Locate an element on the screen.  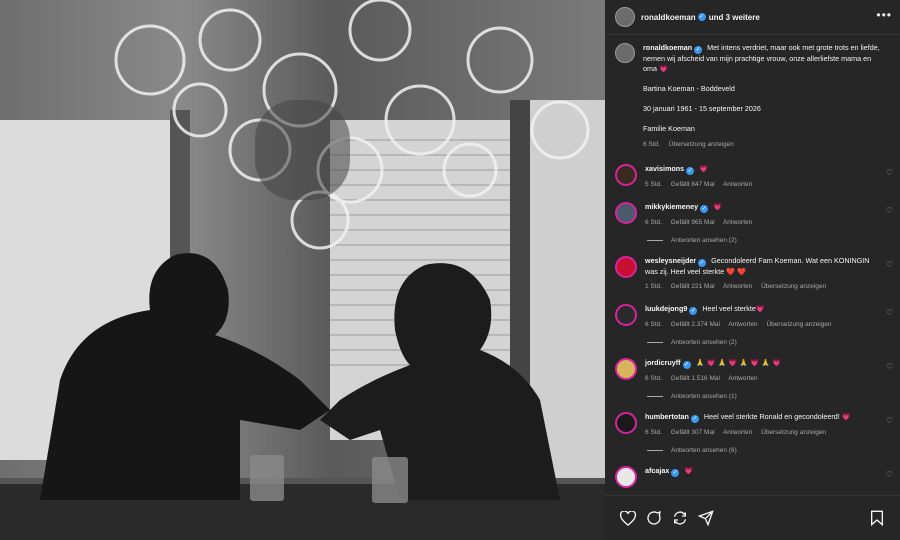
author-avatar is located at coordinates (625, 17).